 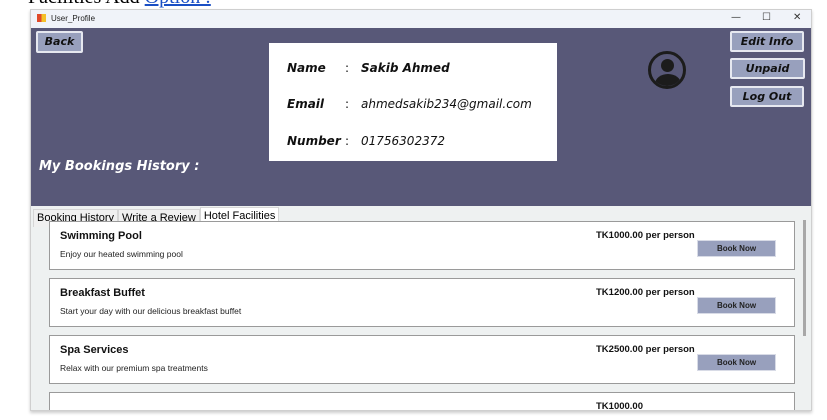 What do you see at coordinates (101, 236) in the screenshot?
I see `facility-title: Swimming Pool` at bounding box center [101, 236].